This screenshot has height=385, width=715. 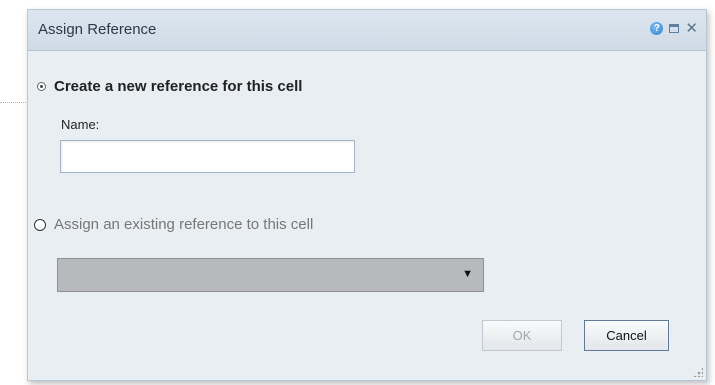 I want to click on maximize-icon, so click(x=674, y=28).